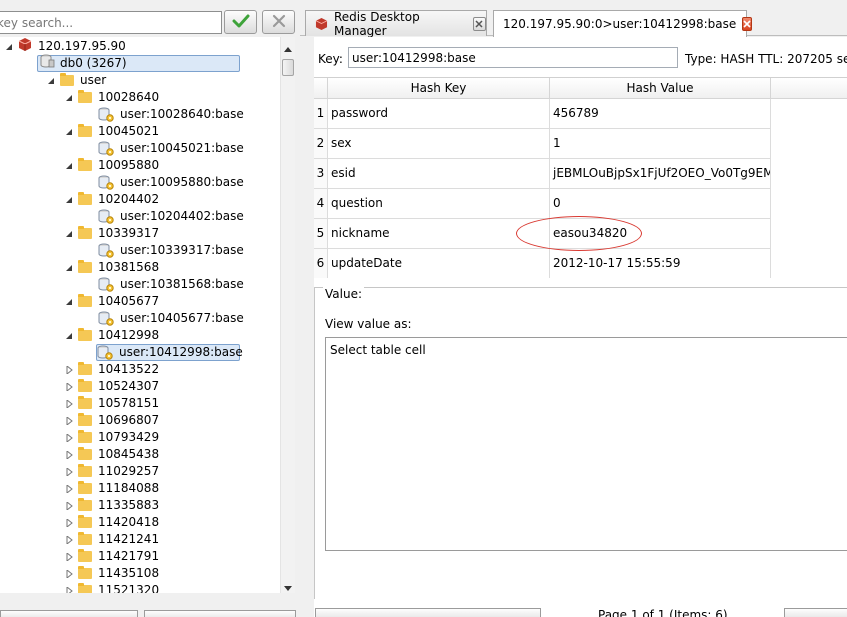 This screenshot has width=847, height=617. I want to click on key-name-input, so click(513, 57).